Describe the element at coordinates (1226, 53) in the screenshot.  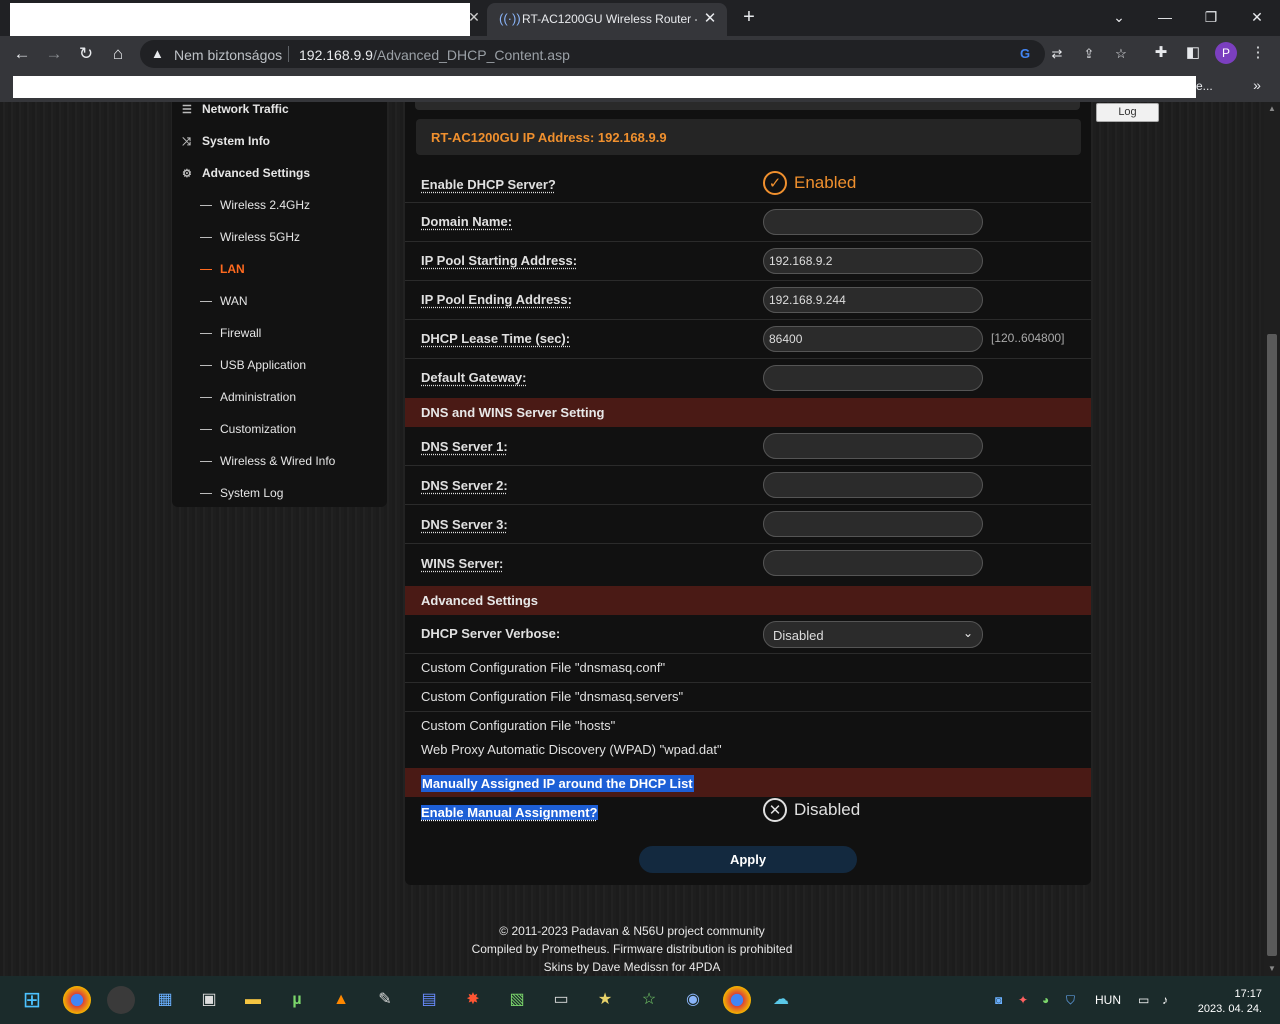
I see `profile-avatar: P` at that location.